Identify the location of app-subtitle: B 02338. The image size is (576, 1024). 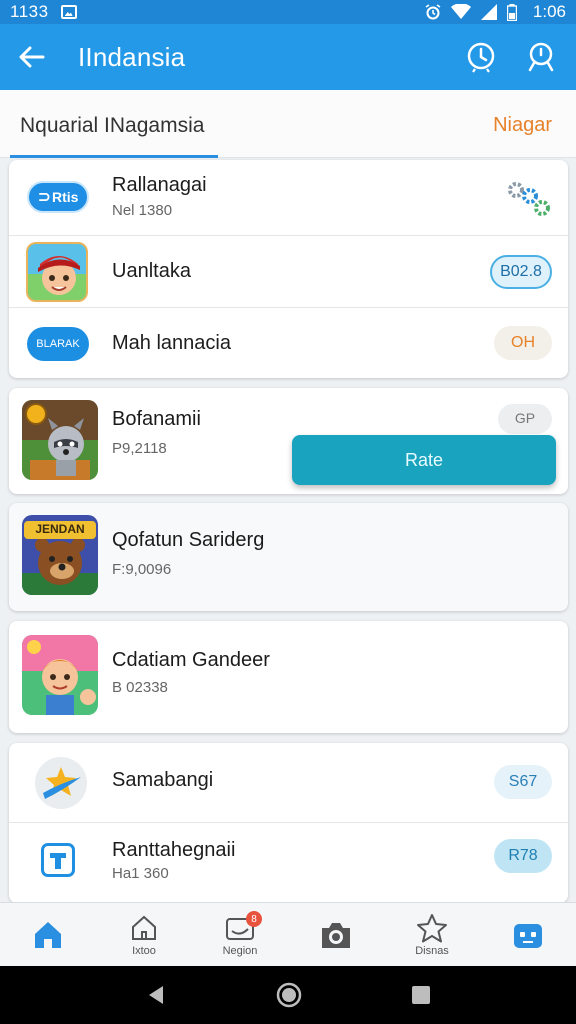
(140, 687).